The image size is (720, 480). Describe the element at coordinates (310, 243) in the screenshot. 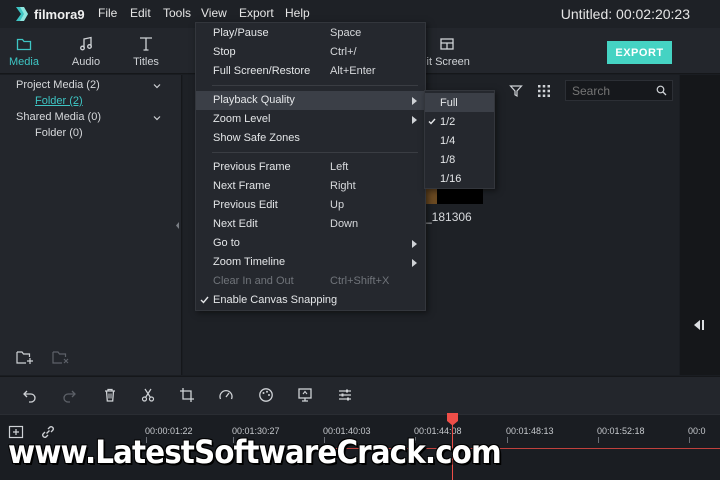

I see `menu-item-go-to: Go to` at that location.